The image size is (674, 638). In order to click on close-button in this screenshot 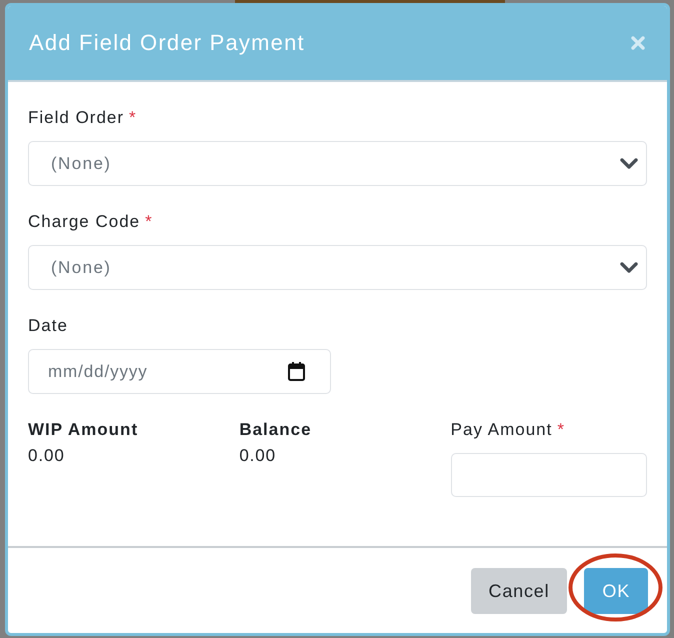, I will do `click(638, 43)`.